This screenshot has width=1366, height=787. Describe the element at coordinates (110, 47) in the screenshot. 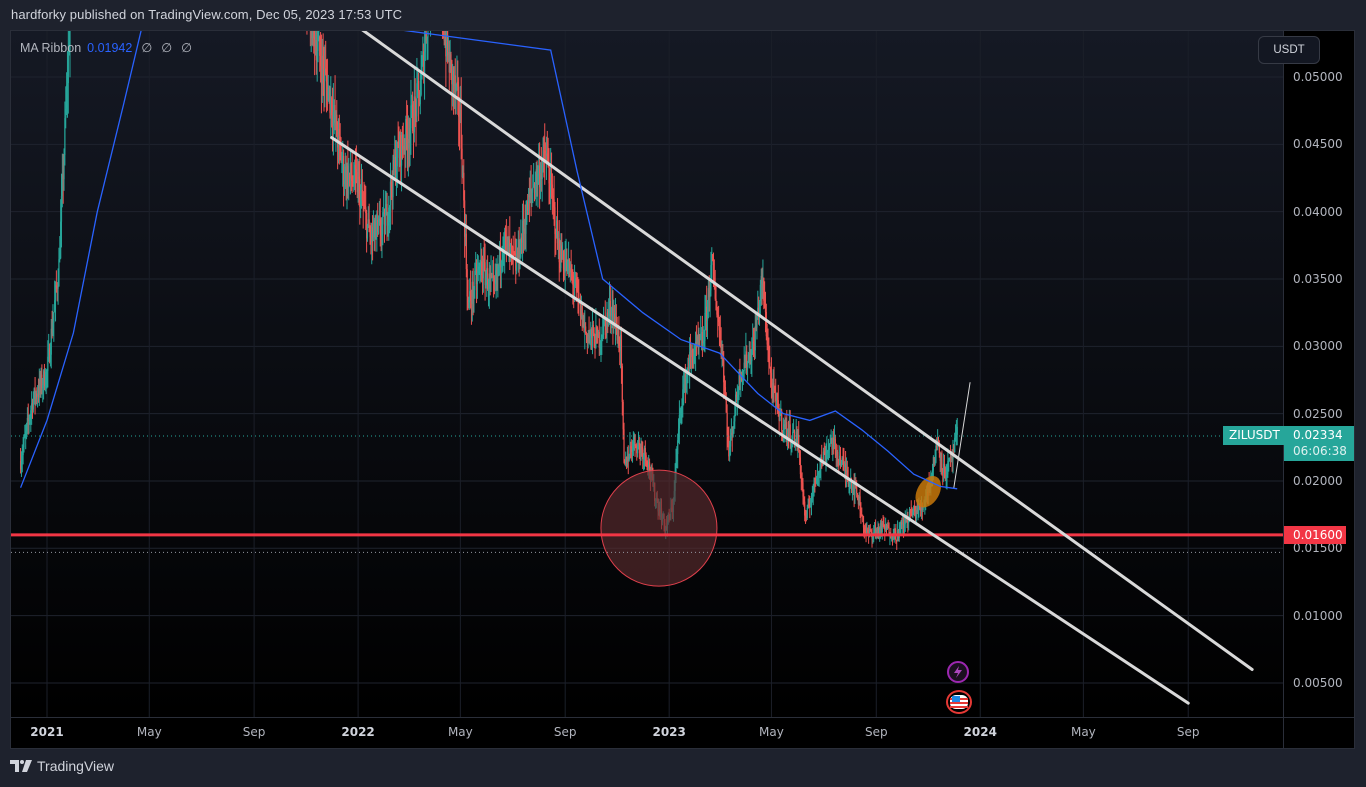

I see `indicator-value: 0.01942` at that location.